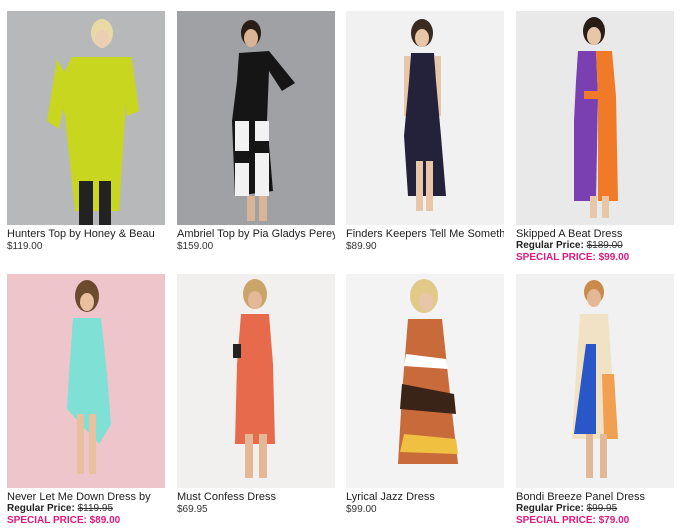 This screenshot has height=531, width=680. I want to click on regular-price: Regular Price: $119.95, so click(86, 509).